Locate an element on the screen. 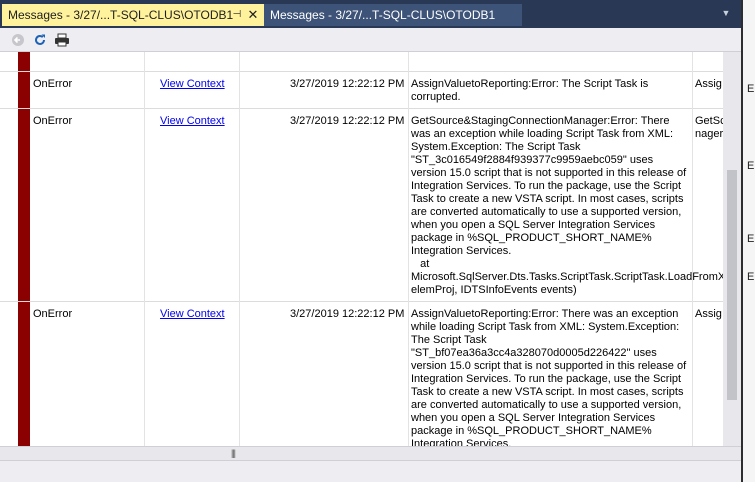  tab-list-dropdown-icon: ▼ is located at coordinates (726, 13).